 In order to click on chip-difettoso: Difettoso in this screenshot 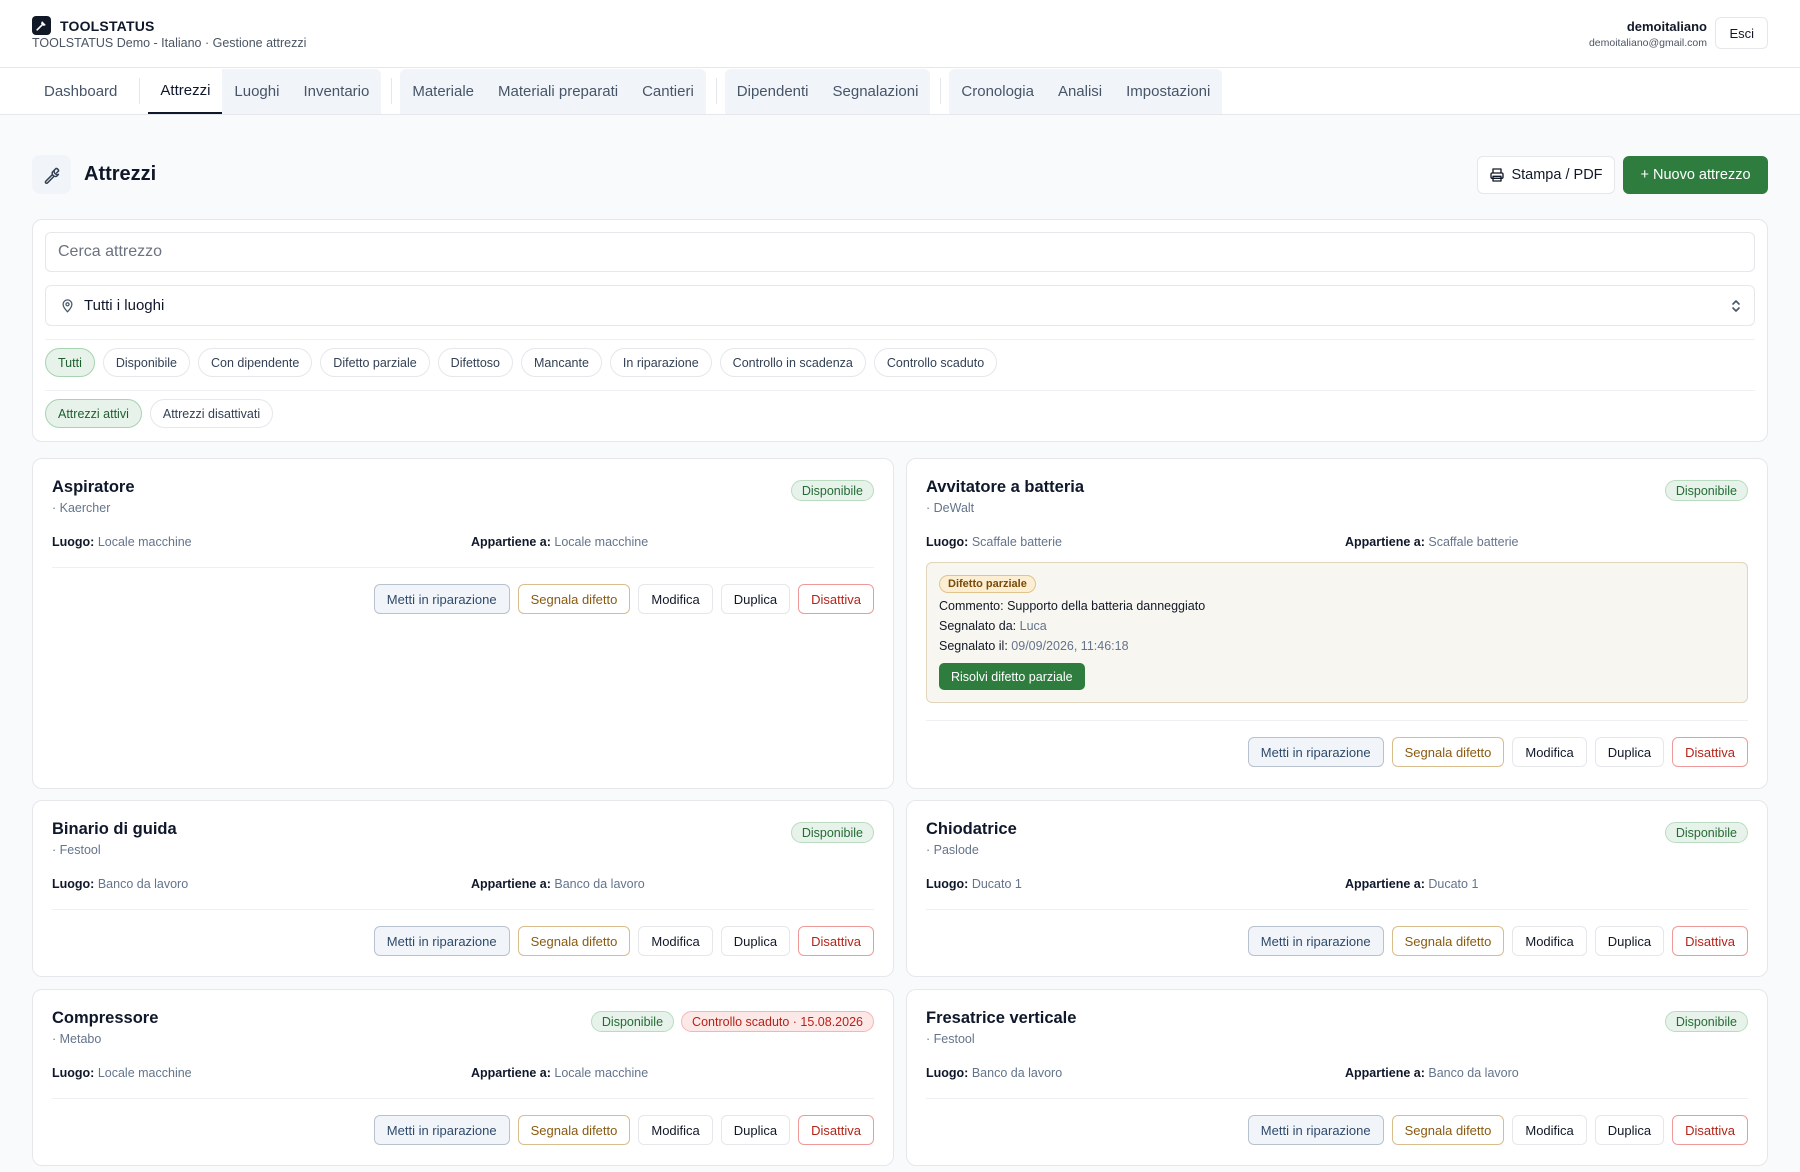, I will do `click(475, 362)`.